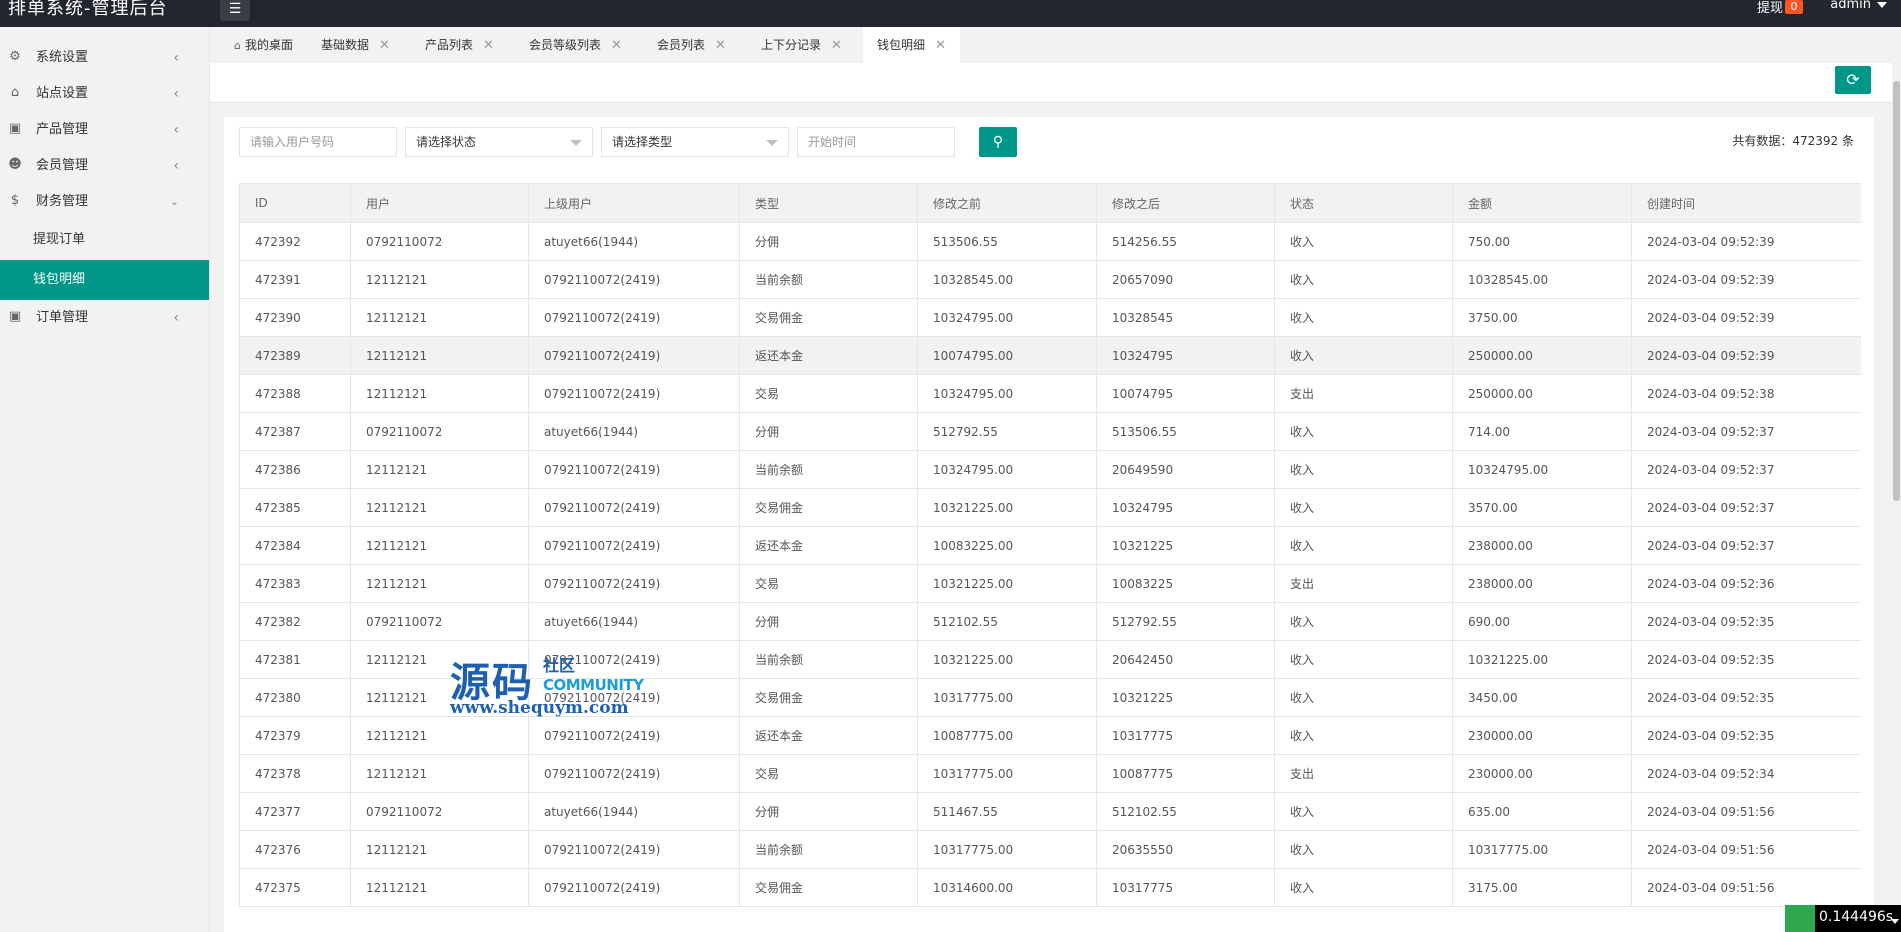 The width and height of the screenshot is (1901, 932). What do you see at coordinates (449, 45) in the screenshot?
I see `tab-label: 产品列表` at bounding box center [449, 45].